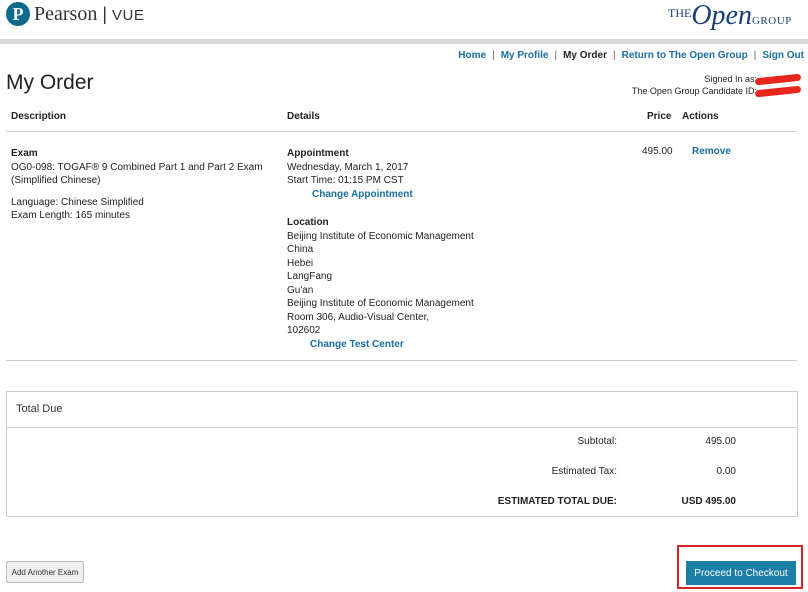 The height and width of the screenshot is (592, 808). What do you see at coordinates (711, 151) in the screenshot?
I see `remove-link: Remove` at bounding box center [711, 151].